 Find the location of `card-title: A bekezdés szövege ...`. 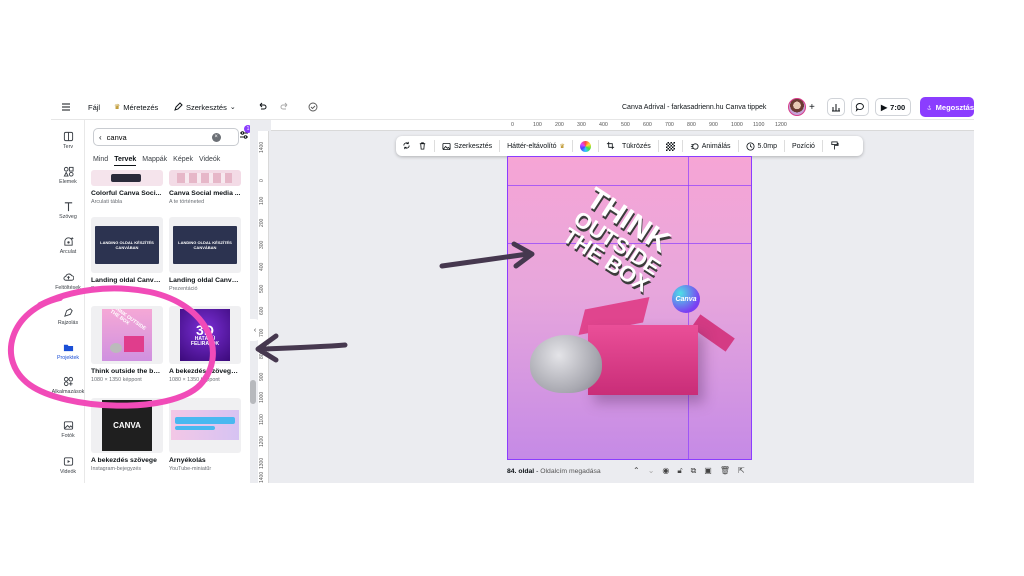

card-title: A bekezdés szövege ... is located at coordinates (205, 371).